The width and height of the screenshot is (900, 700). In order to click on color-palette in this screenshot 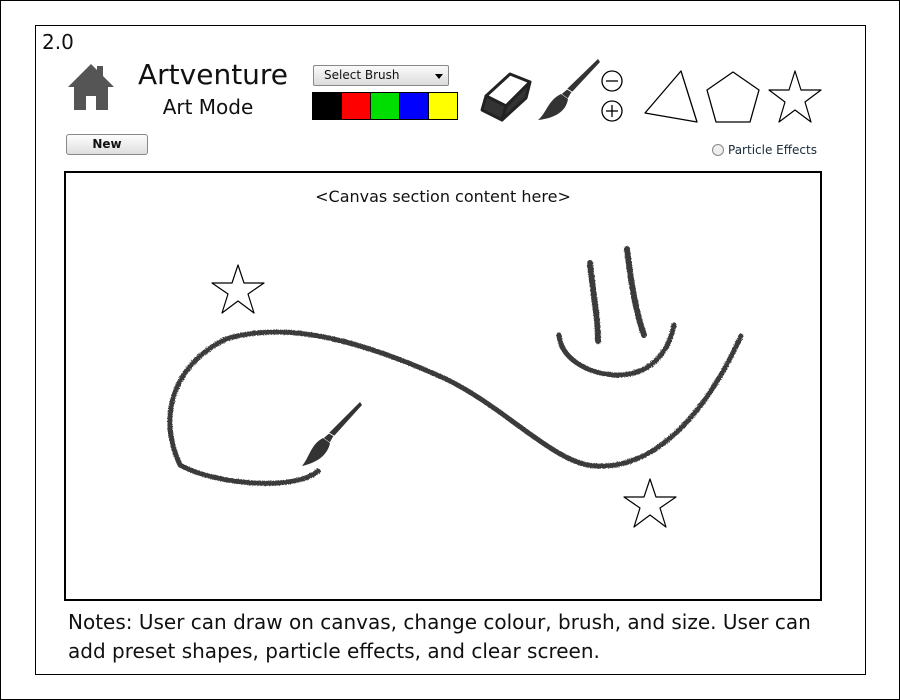, I will do `click(385, 106)`.